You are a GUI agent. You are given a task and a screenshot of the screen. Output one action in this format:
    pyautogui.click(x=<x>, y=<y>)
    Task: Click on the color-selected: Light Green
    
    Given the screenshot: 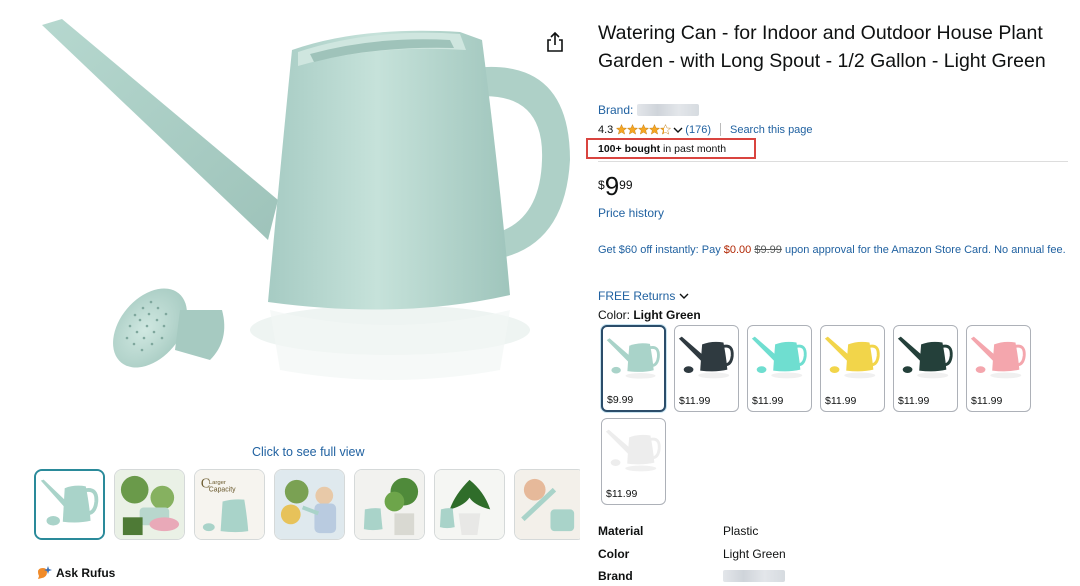 What is the action you would take?
    pyautogui.click(x=667, y=315)
    